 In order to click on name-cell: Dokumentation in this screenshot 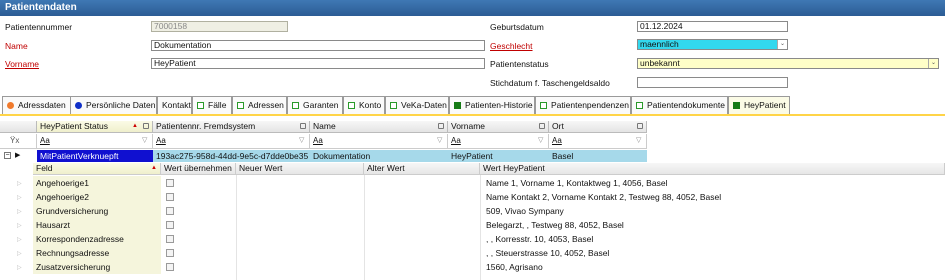, I will do `click(380, 156)`.